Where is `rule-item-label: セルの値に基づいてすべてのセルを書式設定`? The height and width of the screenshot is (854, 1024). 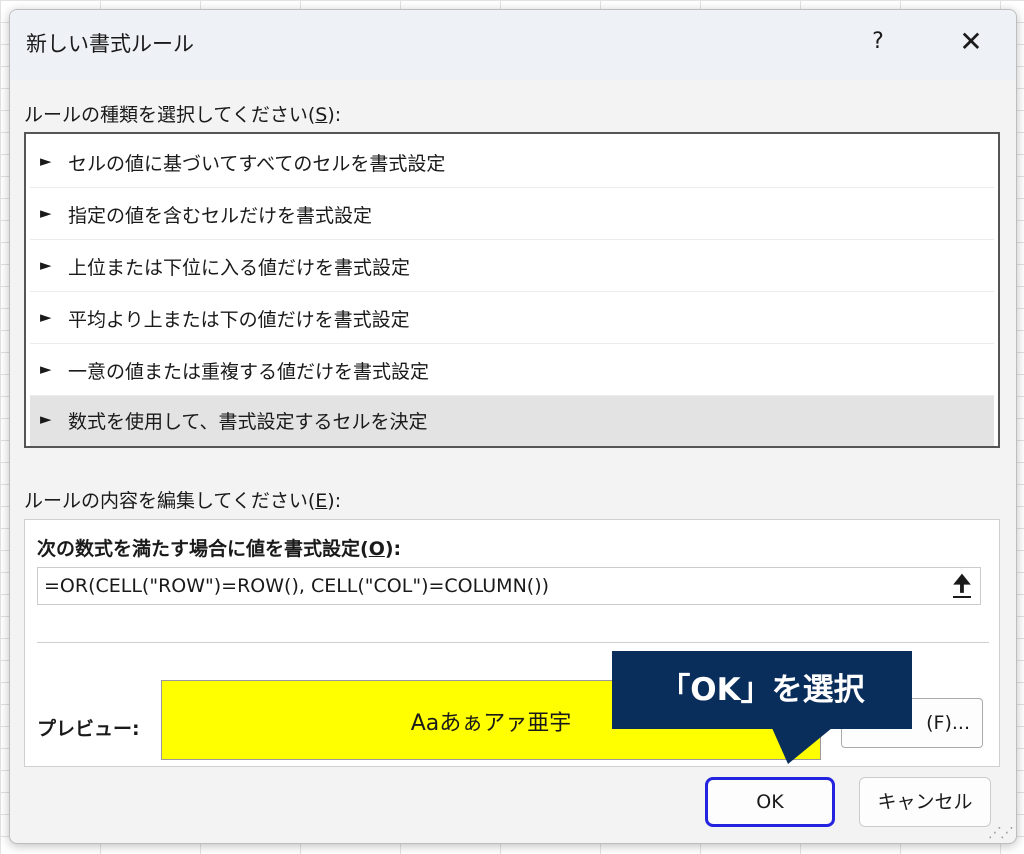
rule-item-label: セルの値に基づいてすべてのセルを書式設定 is located at coordinates (257, 164).